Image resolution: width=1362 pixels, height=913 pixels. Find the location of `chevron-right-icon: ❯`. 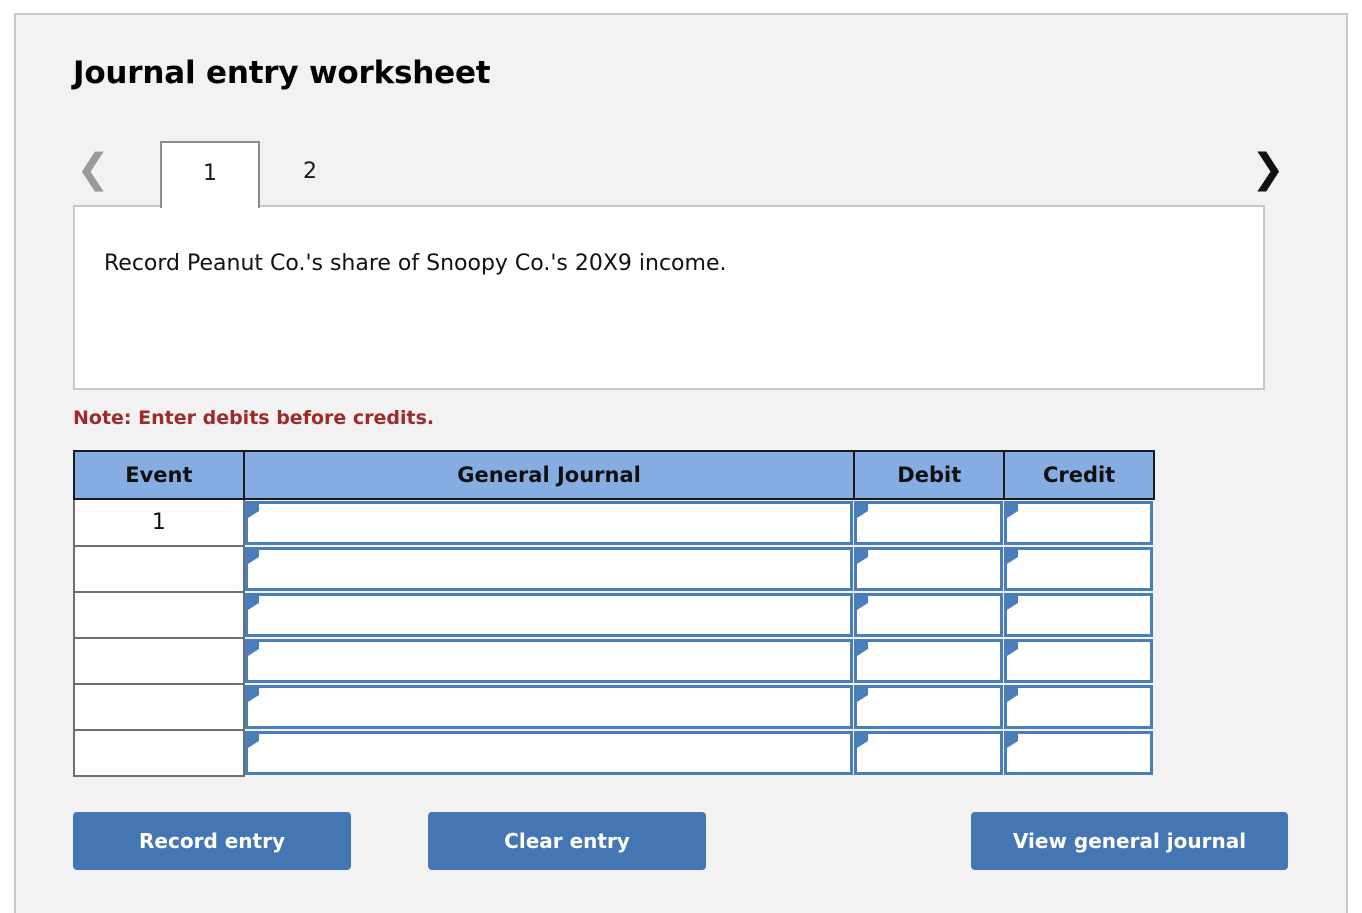

chevron-right-icon: ❯ is located at coordinates (1268, 169).